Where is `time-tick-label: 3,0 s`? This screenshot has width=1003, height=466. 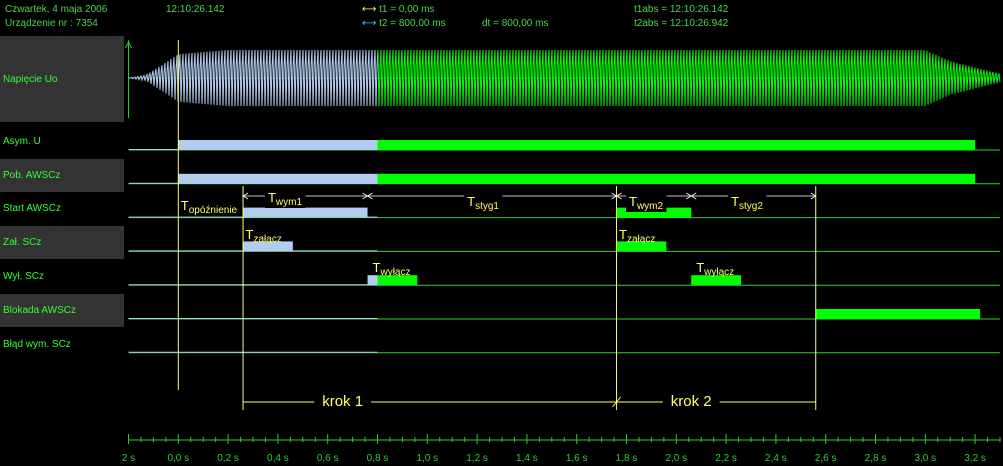 time-tick-label: 3,0 s is located at coordinates (925, 458).